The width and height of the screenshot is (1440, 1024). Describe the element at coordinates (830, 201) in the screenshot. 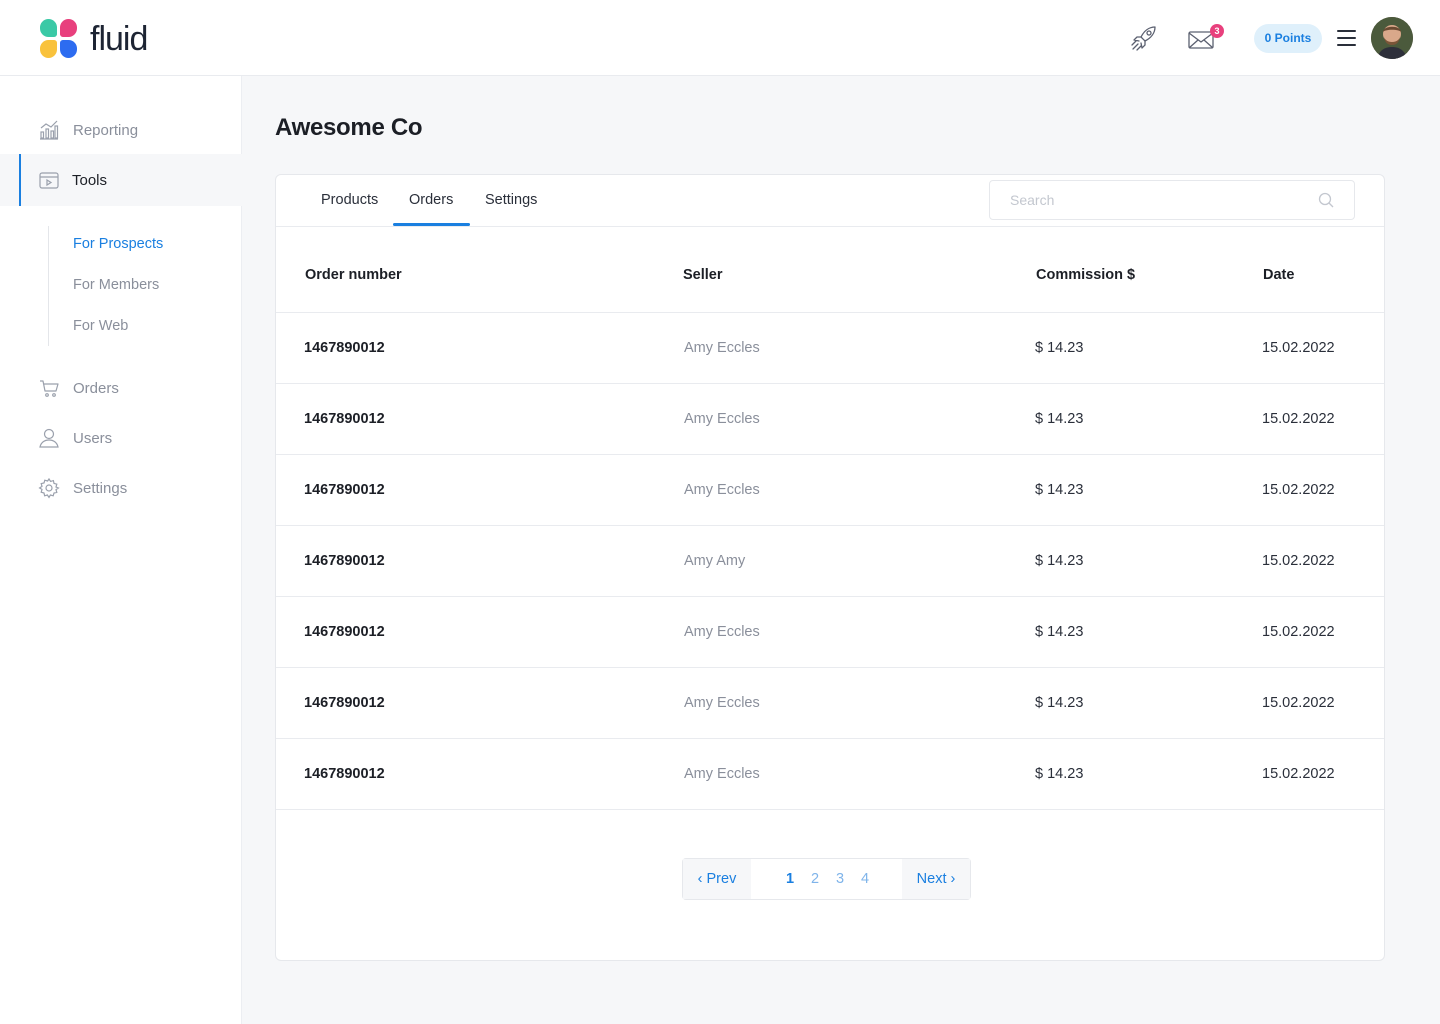

I see `tab-bar: Products Orders Settings` at that location.